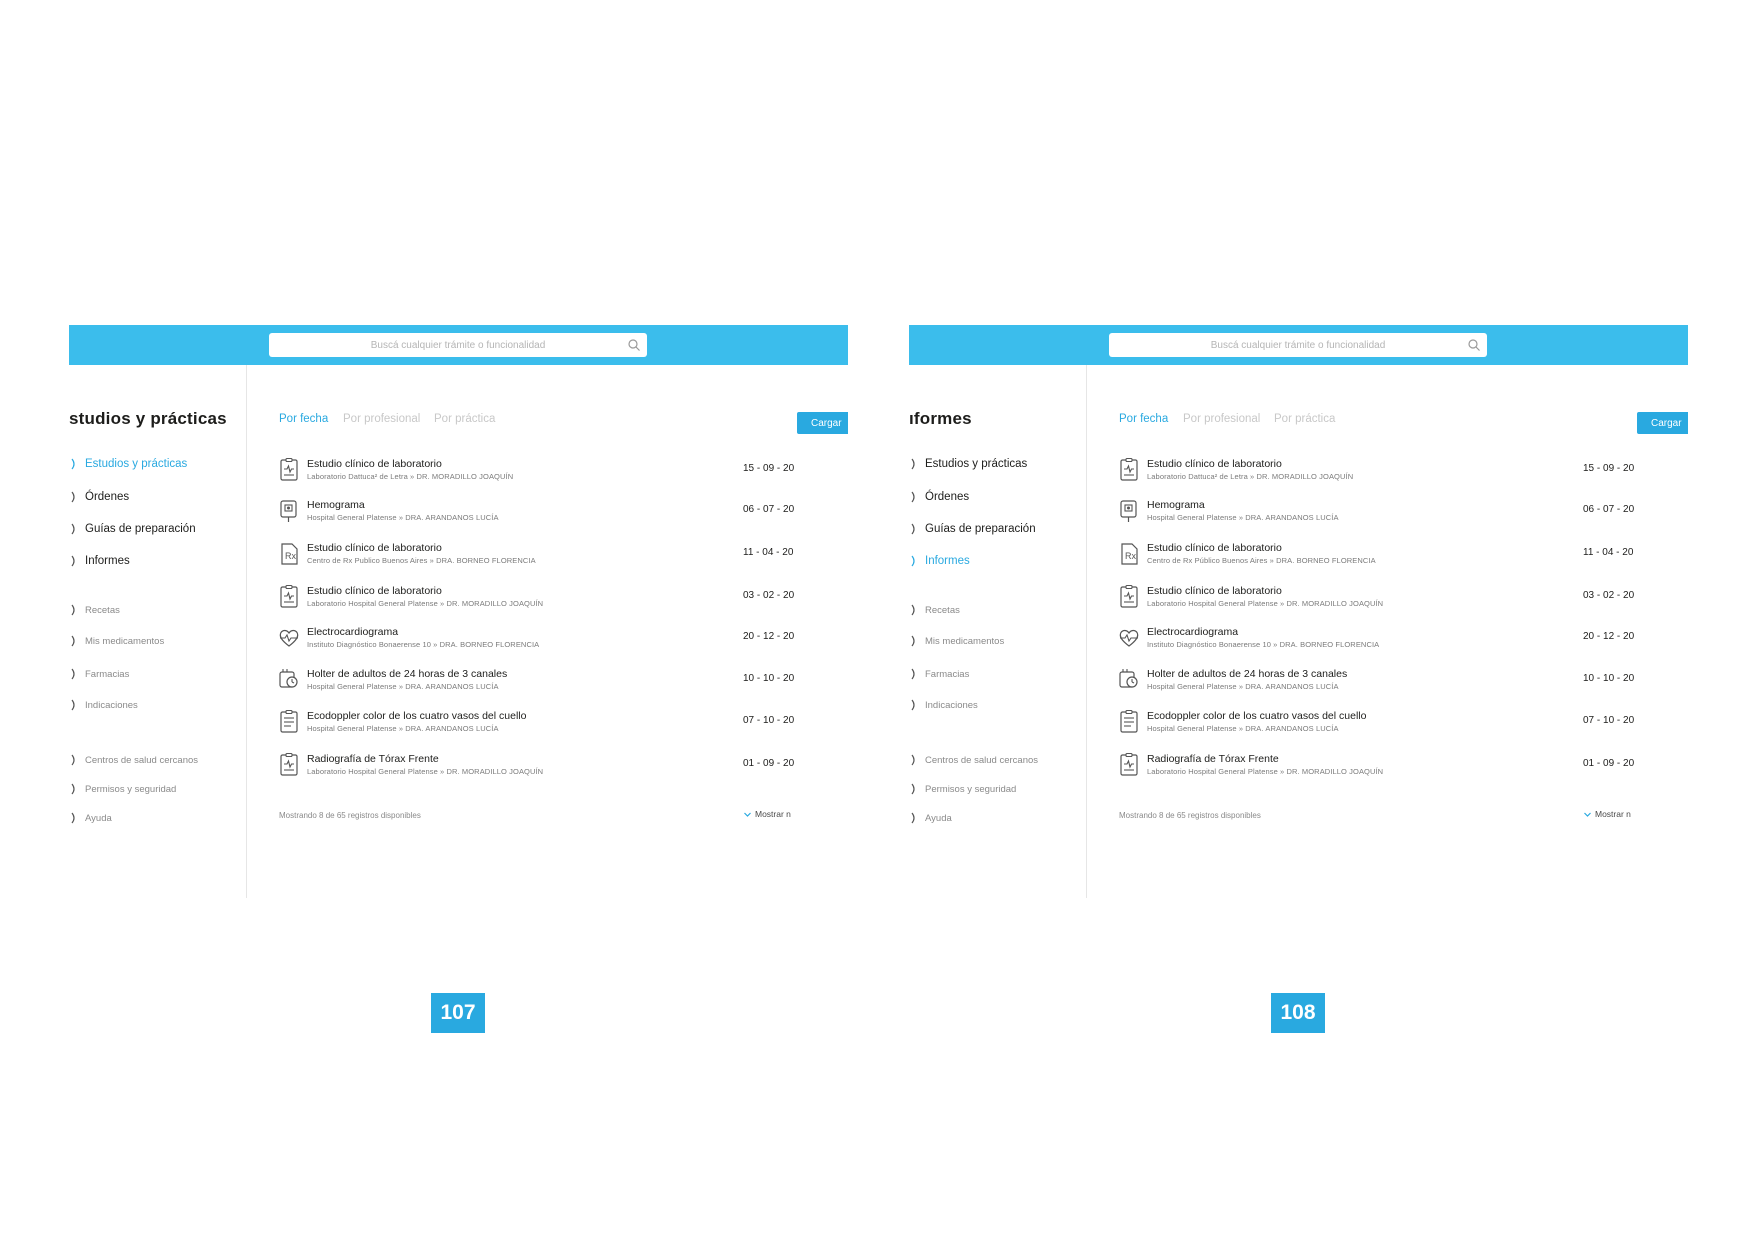 This screenshot has width=1755, height=1240. I want to click on item-title: Radiografía de Tórax Frente, so click(1213, 759).